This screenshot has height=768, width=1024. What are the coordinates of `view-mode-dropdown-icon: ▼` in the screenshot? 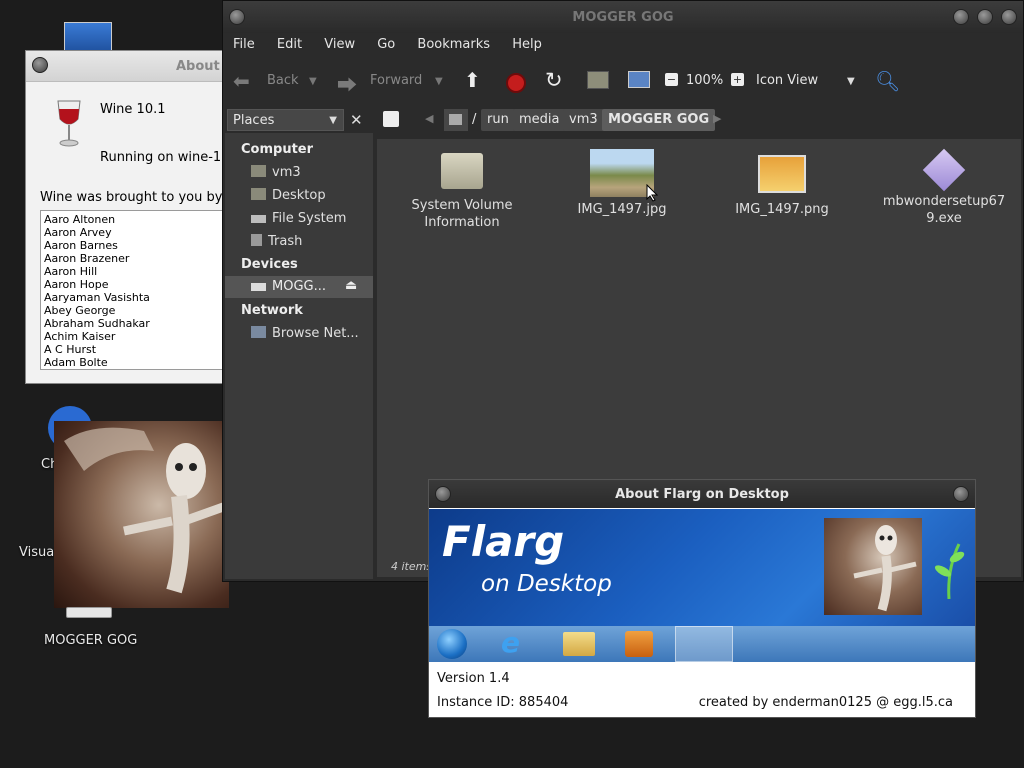 It's located at (851, 81).